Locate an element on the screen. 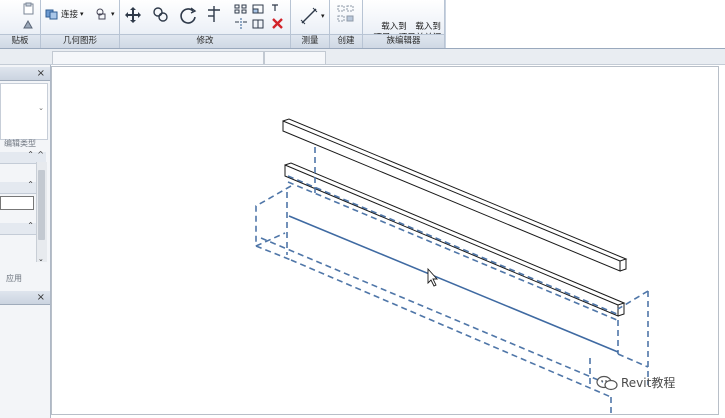 The width and height of the screenshot is (725, 418). rotate-icon is located at coordinates (188, 15).